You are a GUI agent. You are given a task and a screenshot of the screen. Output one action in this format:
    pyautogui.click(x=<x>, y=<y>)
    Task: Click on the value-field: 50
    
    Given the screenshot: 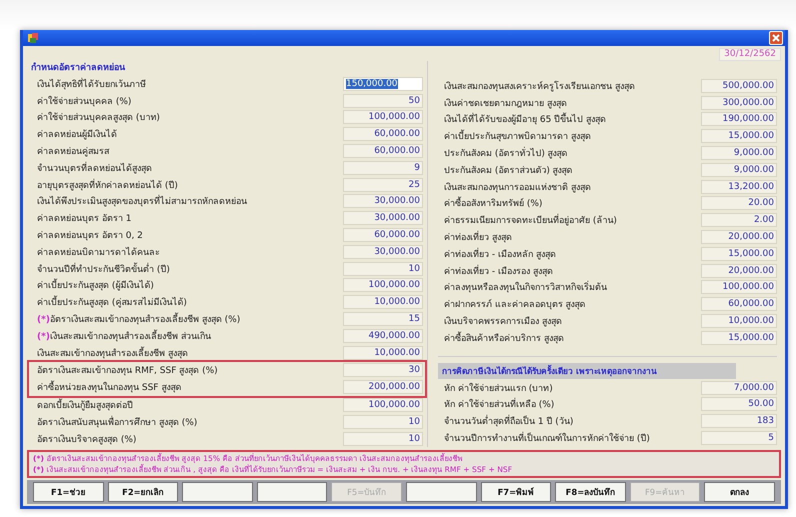 What is the action you would take?
    pyautogui.click(x=383, y=101)
    